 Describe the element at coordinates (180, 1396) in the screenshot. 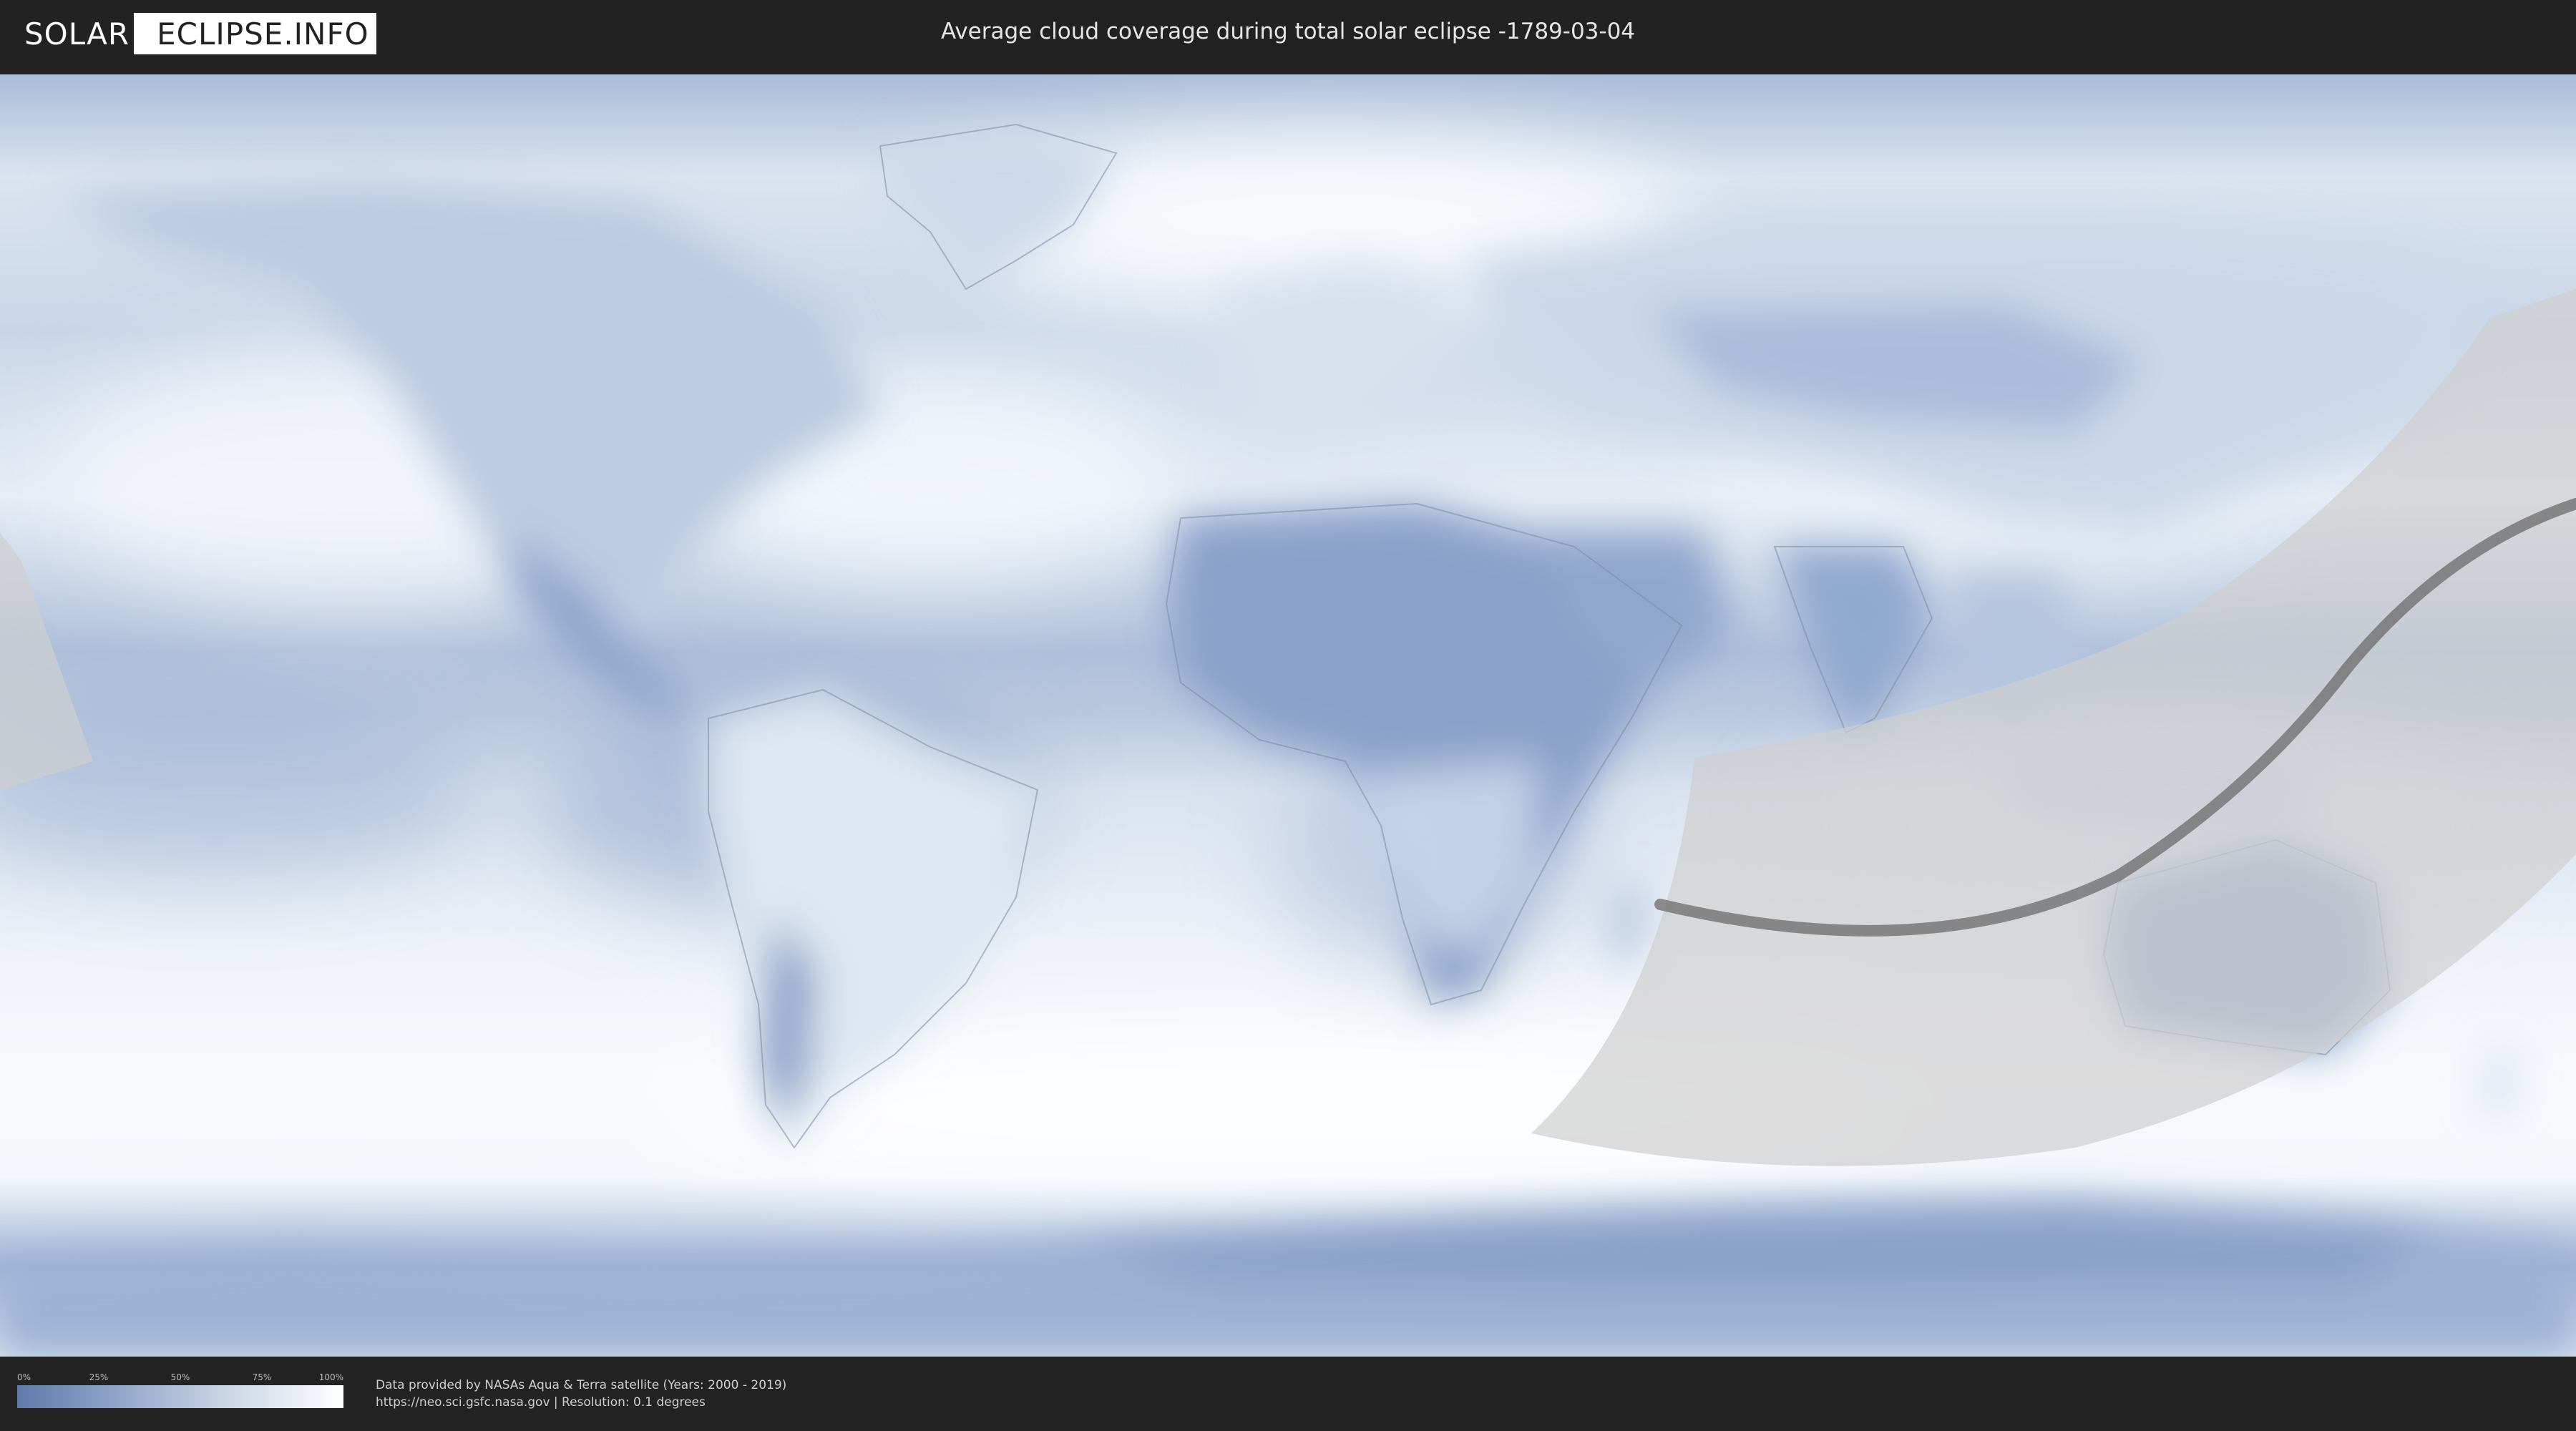

I see `legend-gradient-bar` at that location.